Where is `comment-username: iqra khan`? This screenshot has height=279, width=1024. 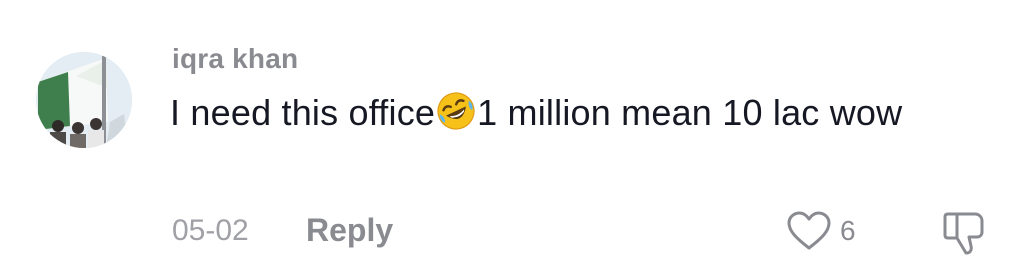 comment-username: iqra khan is located at coordinates (235, 59).